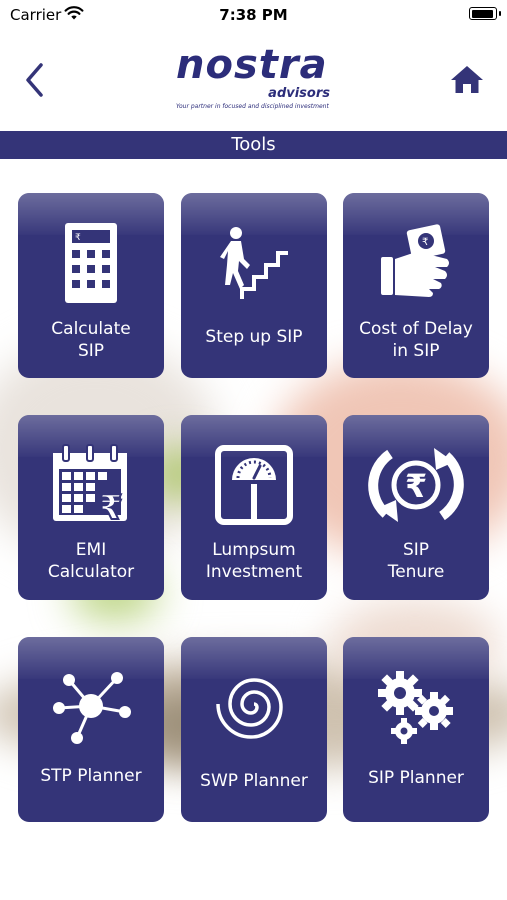  What do you see at coordinates (254, 561) in the screenshot?
I see `tool-label: Lumpsum Investment` at bounding box center [254, 561].